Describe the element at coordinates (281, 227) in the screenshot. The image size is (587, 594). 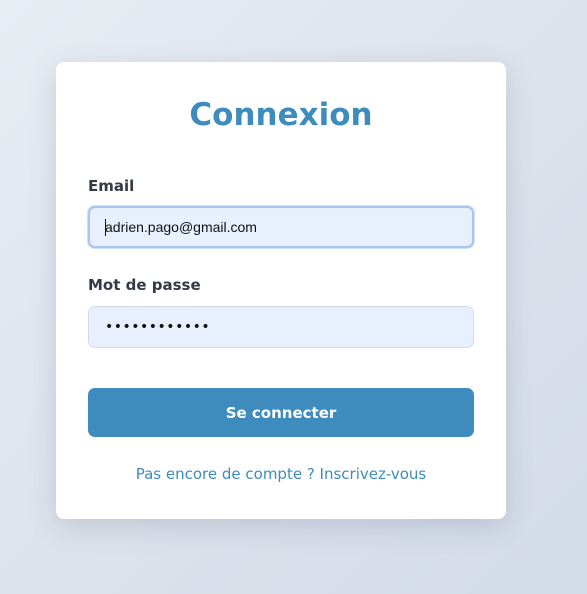
I see `email-field: adrien.pago@gmail.com` at that location.